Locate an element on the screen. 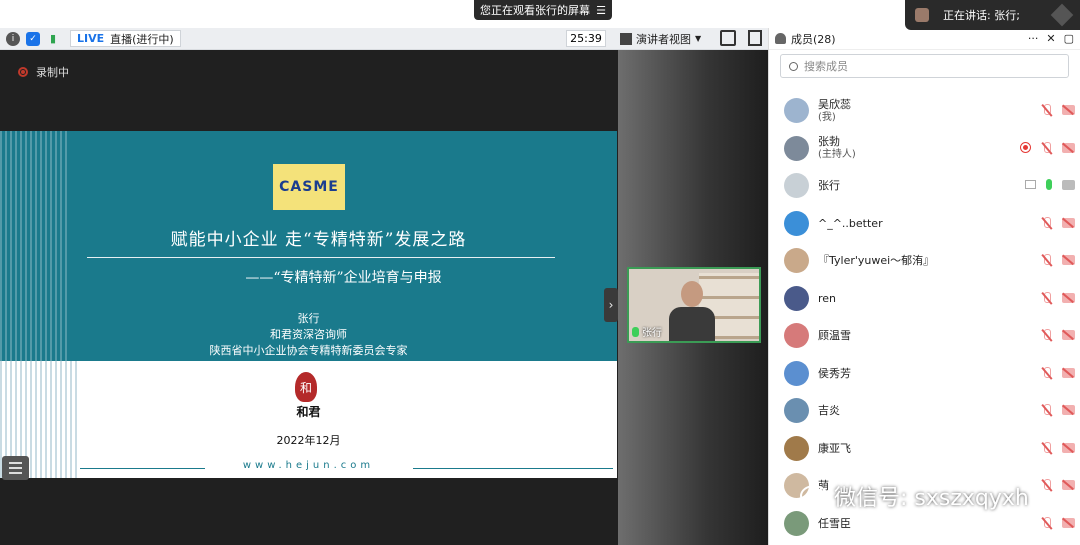 The width and height of the screenshot is (1080, 545). live-badge: LIVE 直播(进行中) is located at coordinates (125, 38).